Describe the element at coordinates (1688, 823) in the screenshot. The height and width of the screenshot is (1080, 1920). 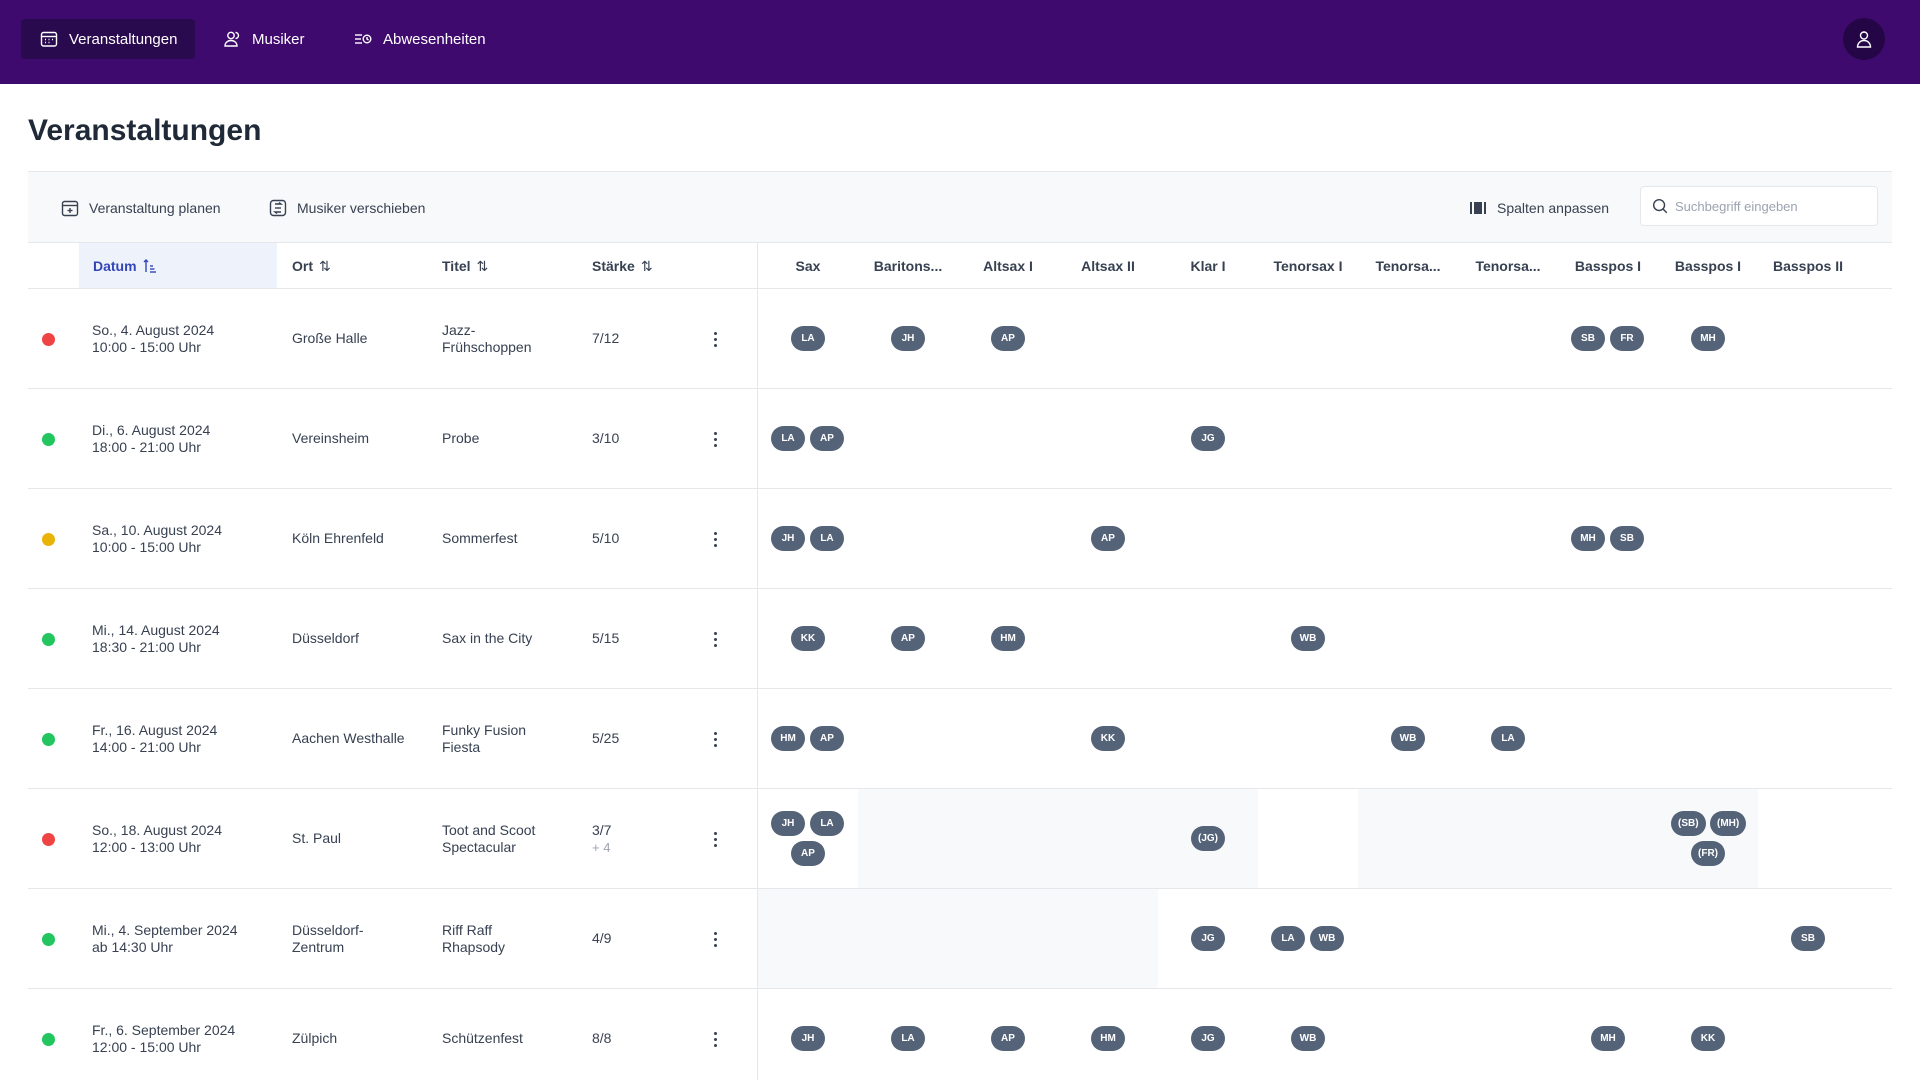
I see `musician-badge: (SB)` at that location.